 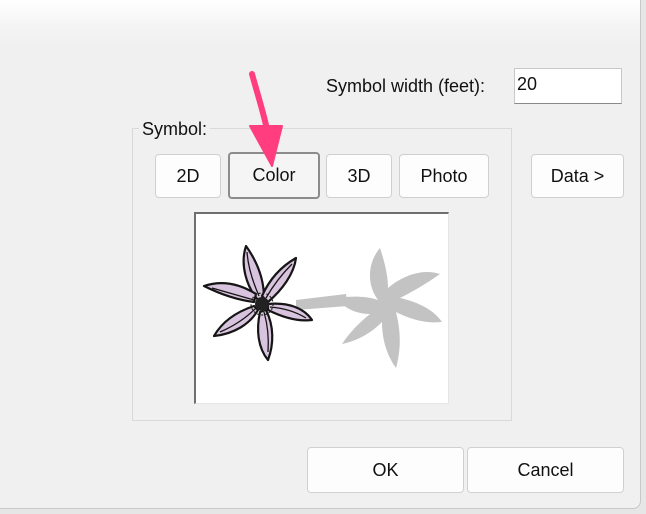 I want to click on symbol-width-label: Symbol width (feet):, so click(x=406, y=86).